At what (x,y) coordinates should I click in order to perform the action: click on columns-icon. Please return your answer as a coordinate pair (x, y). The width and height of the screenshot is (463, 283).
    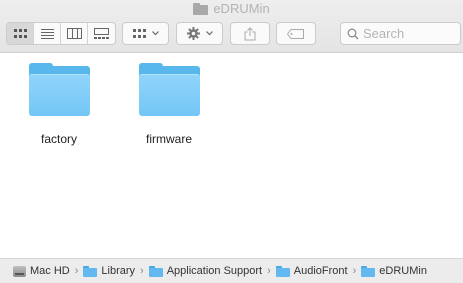
    Looking at the image, I should click on (74, 33).